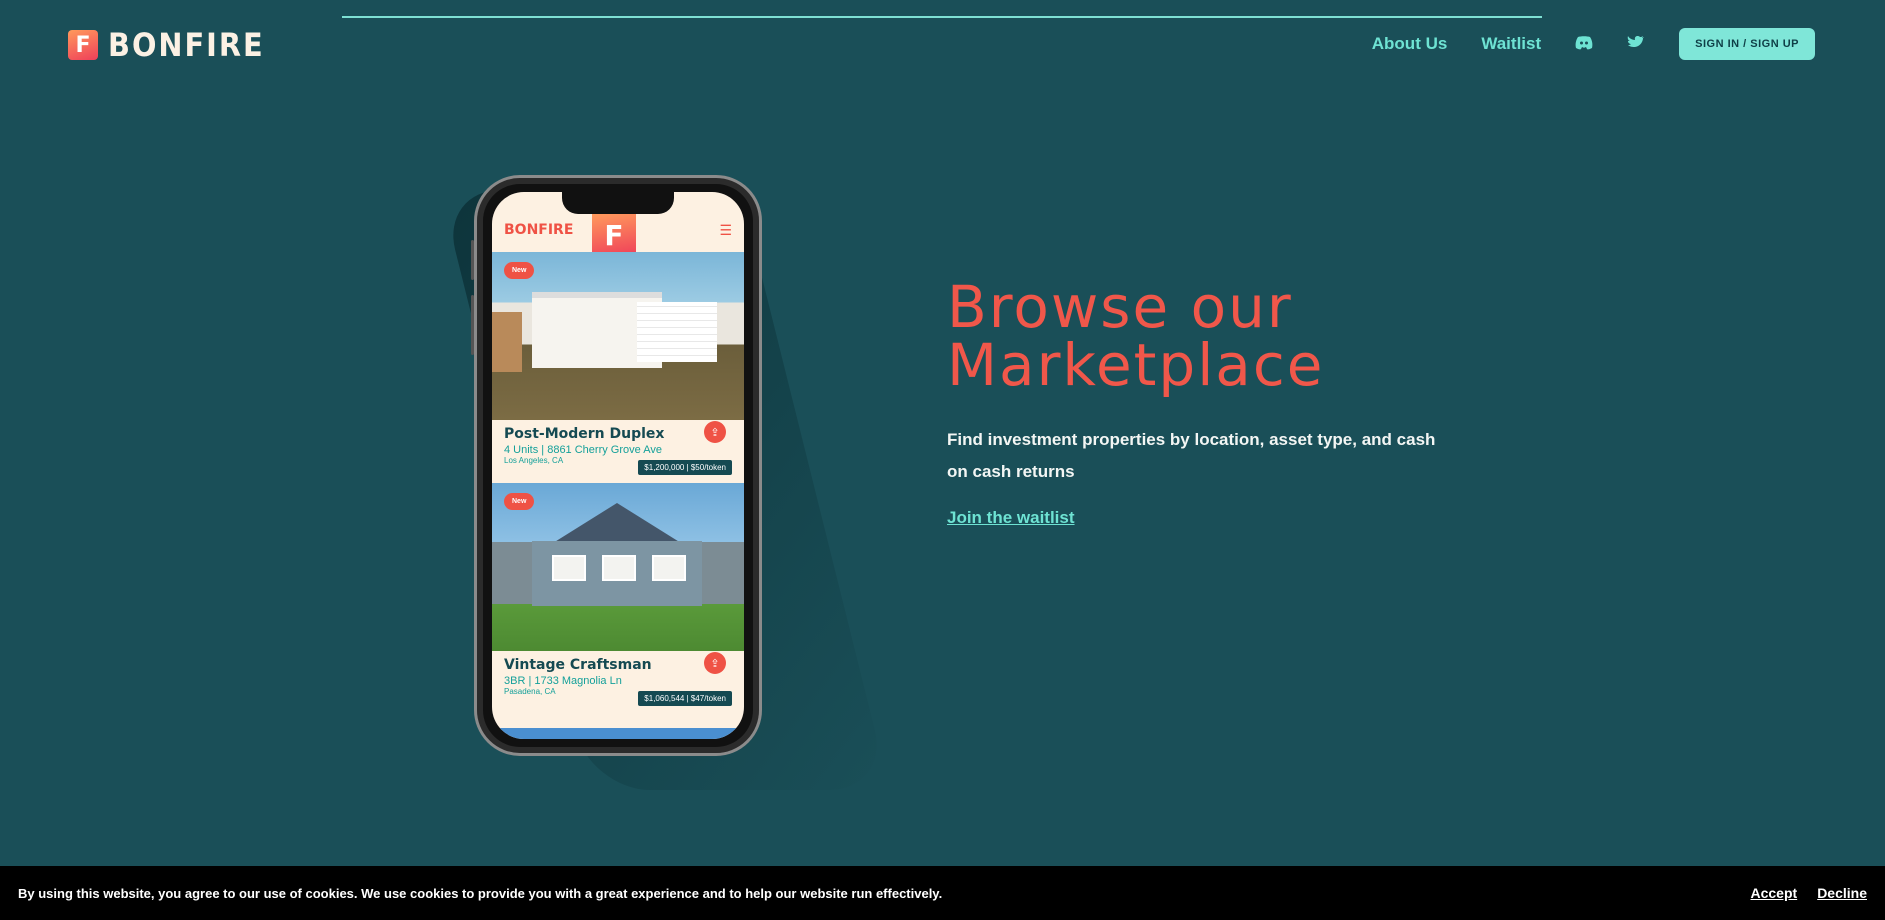 The height and width of the screenshot is (920, 1885). Describe the element at coordinates (617, 523) in the screenshot. I see `photo-roof` at that location.